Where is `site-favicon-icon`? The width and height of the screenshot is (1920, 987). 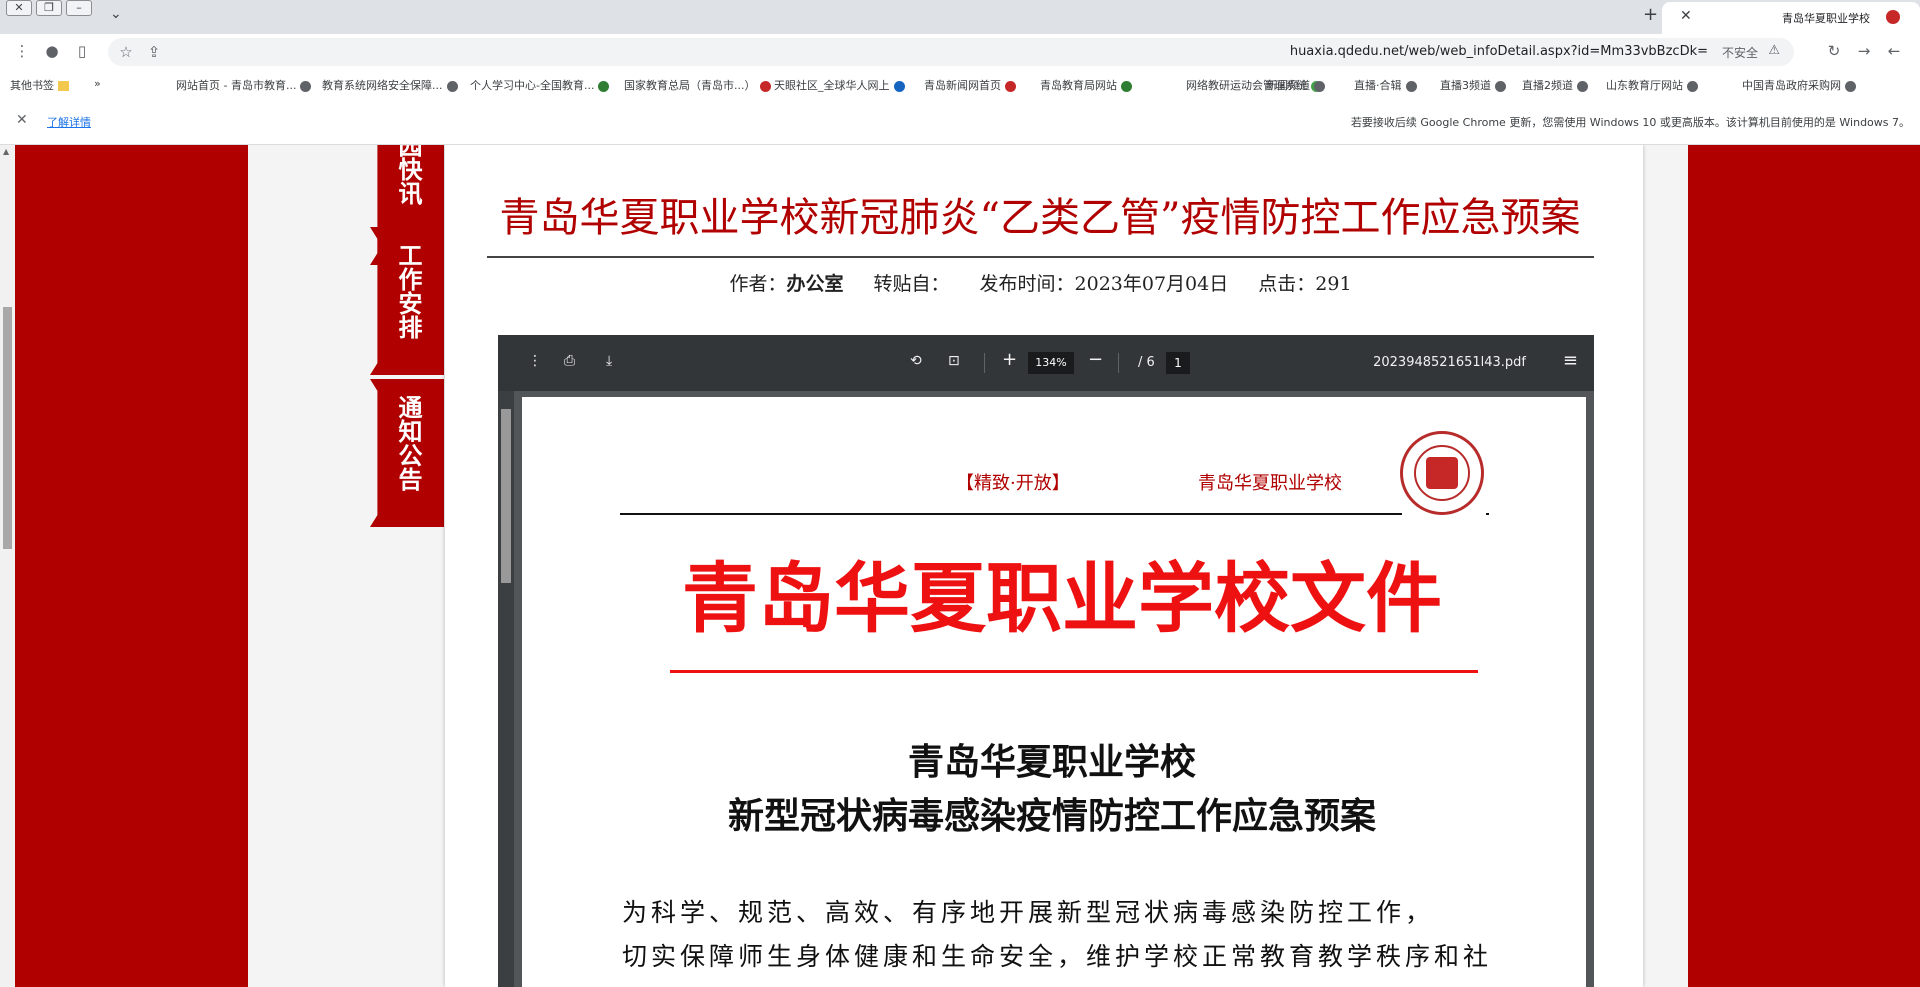 site-favicon-icon is located at coordinates (1893, 17).